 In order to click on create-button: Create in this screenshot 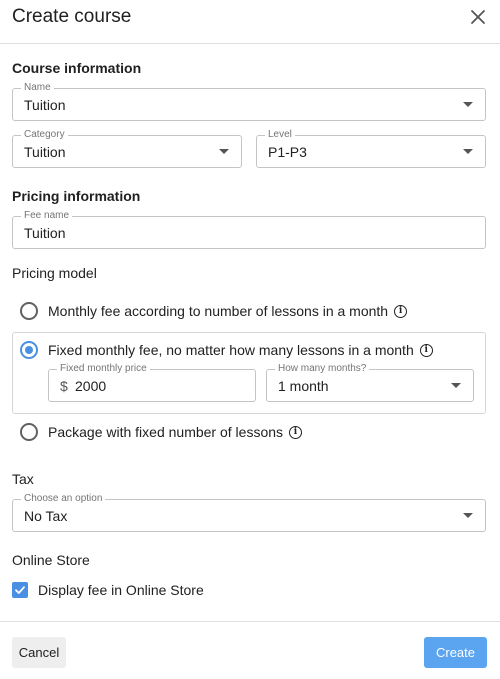, I will do `click(455, 652)`.